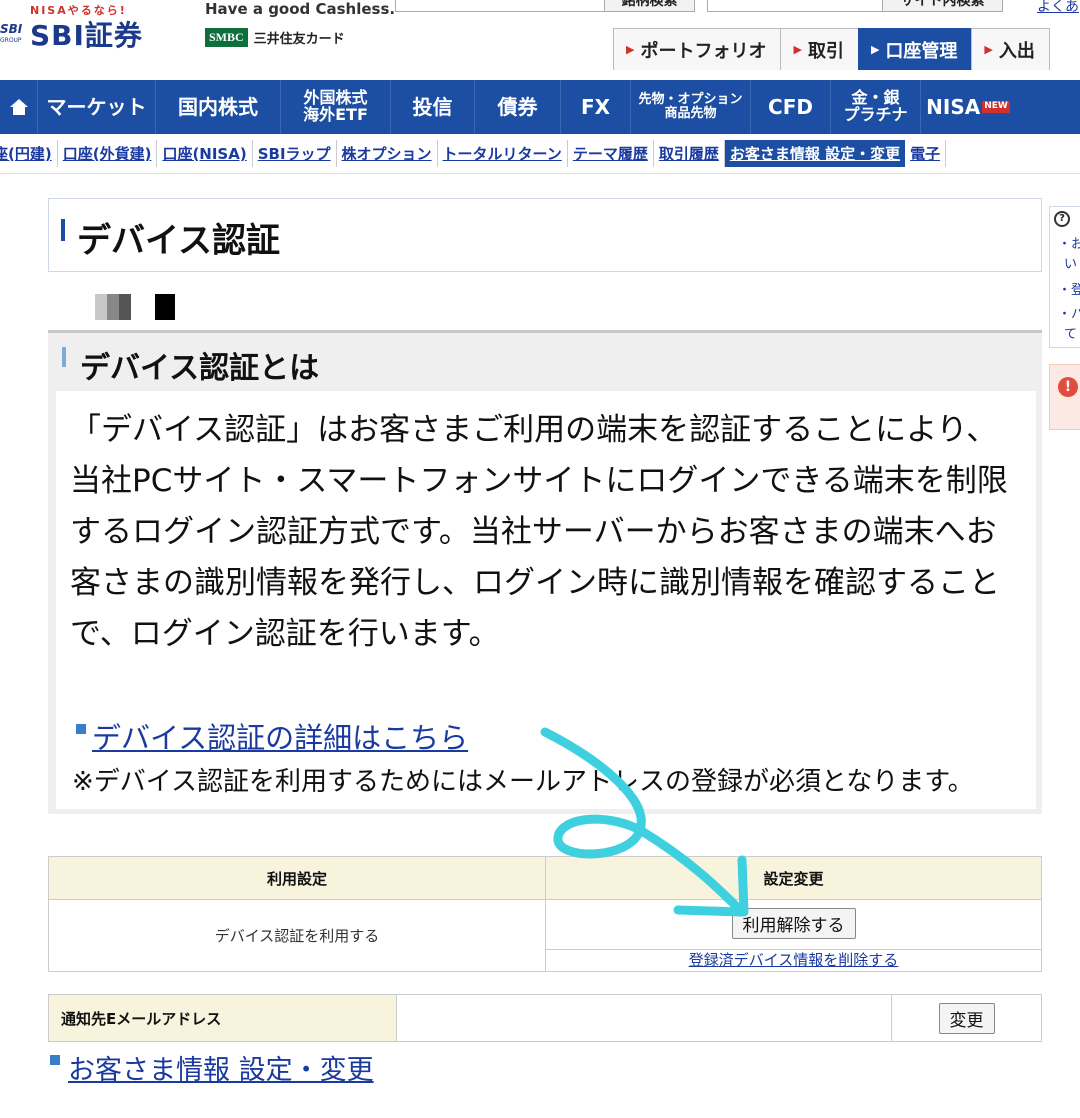 This screenshot has height=1118, width=1080. Describe the element at coordinates (596, 107) in the screenshot. I see `nav-fx: FX` at that location.